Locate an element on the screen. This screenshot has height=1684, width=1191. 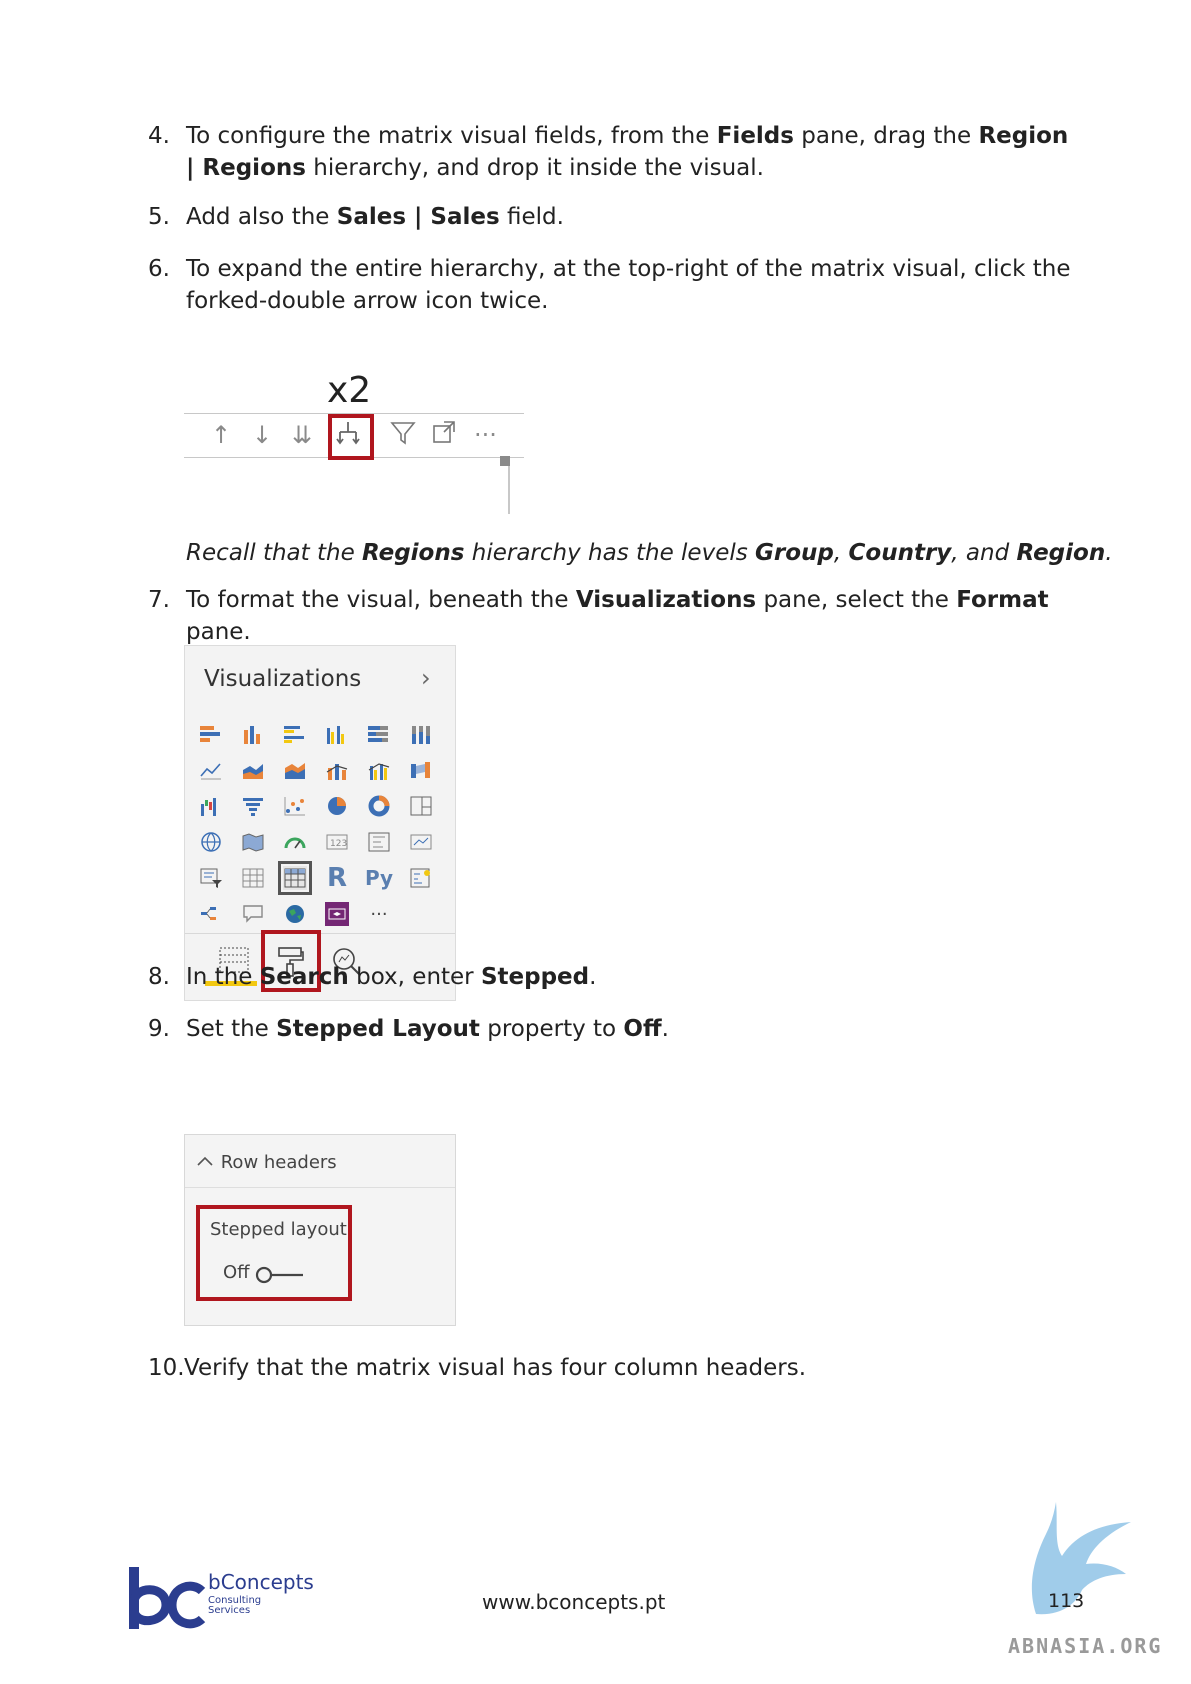
text-run: , and is located at coordinates (984, 553).